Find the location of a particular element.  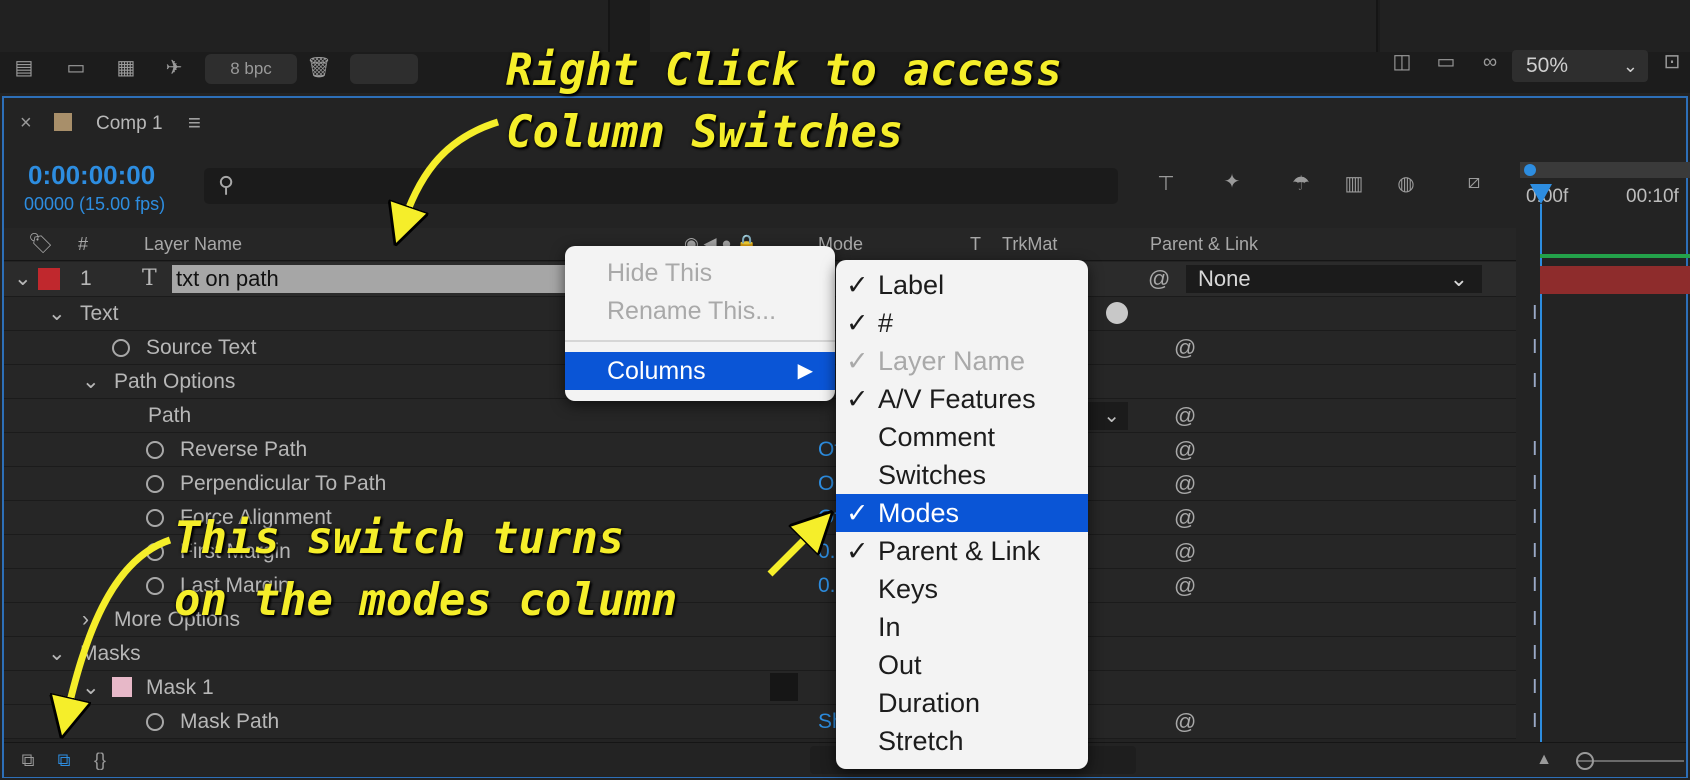

arrow-to-column-header is located at coordinates (451, 172).